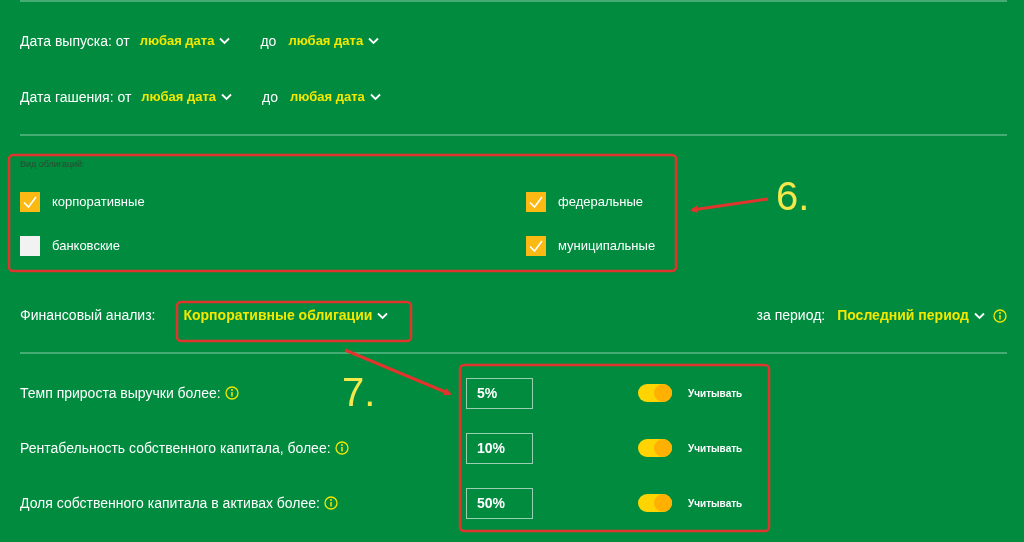 This screenshot has height=542, width=1024. What do you see at coordinates (120, 392) in the screenshot?
I see `criterion-label: Темп прироста выручки более:` at bounding box center [120, 392].